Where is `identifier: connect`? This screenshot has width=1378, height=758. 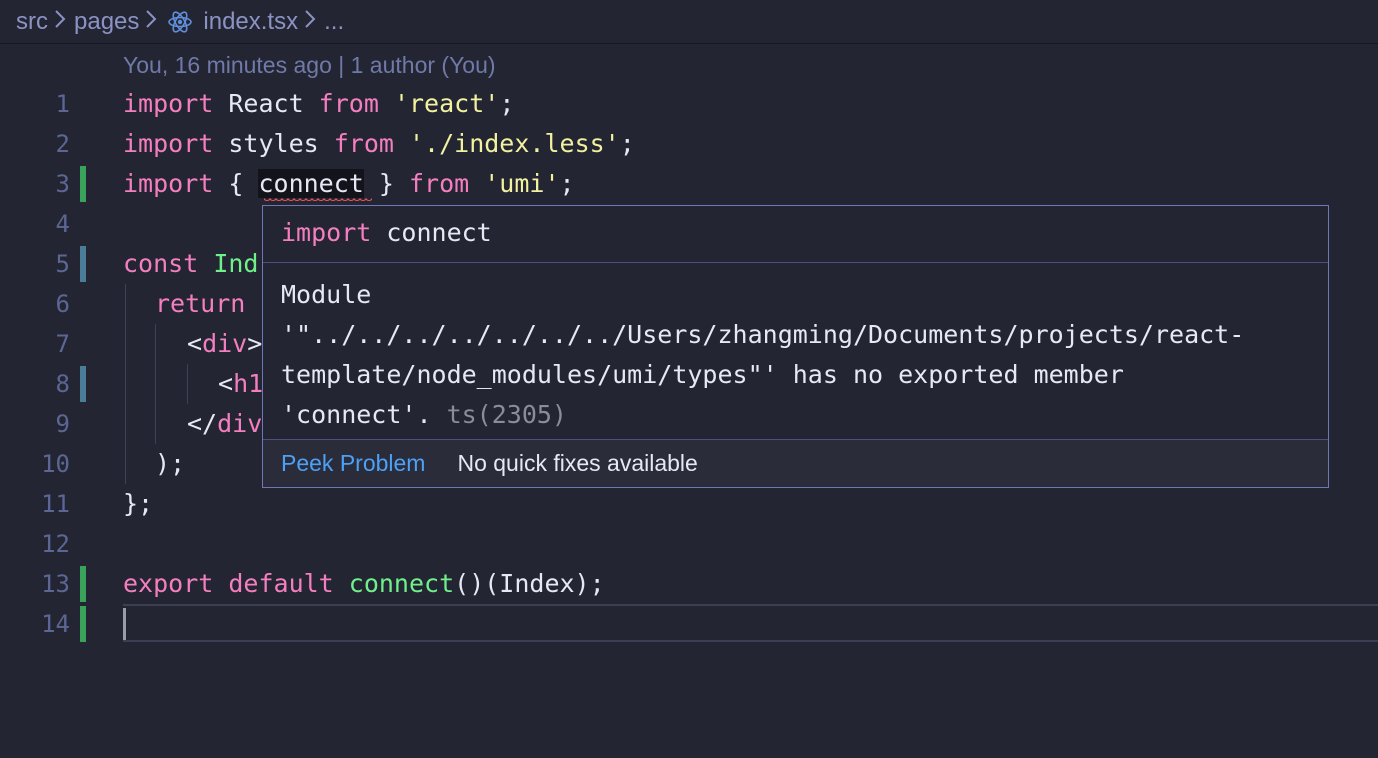
identifier: connect is located at coordinates (431, 232).